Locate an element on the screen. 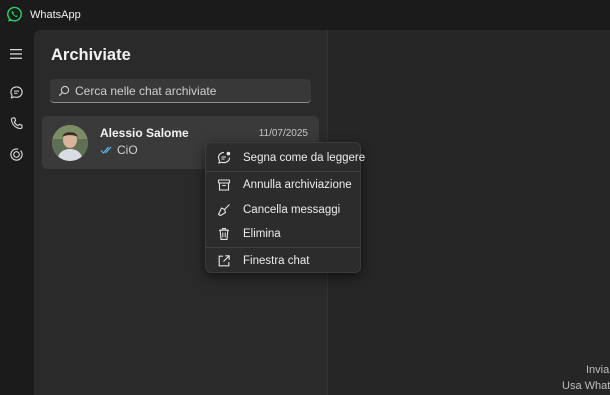  status-button is located at coordinates (16, 154).